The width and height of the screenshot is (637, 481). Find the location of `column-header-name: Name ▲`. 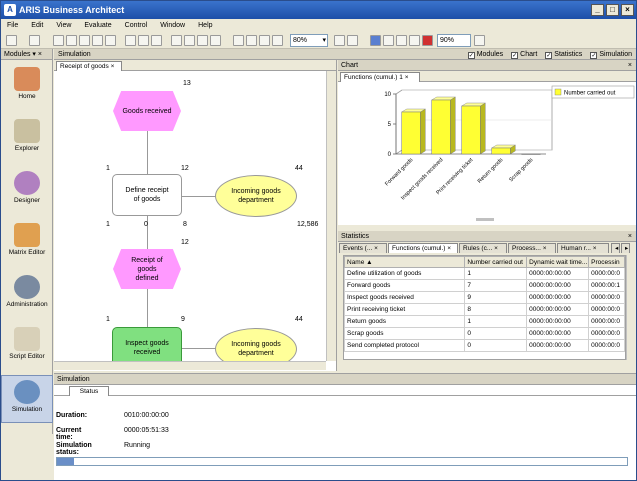

column-header-name: Name ▲ is located at coordinates (405, 262).